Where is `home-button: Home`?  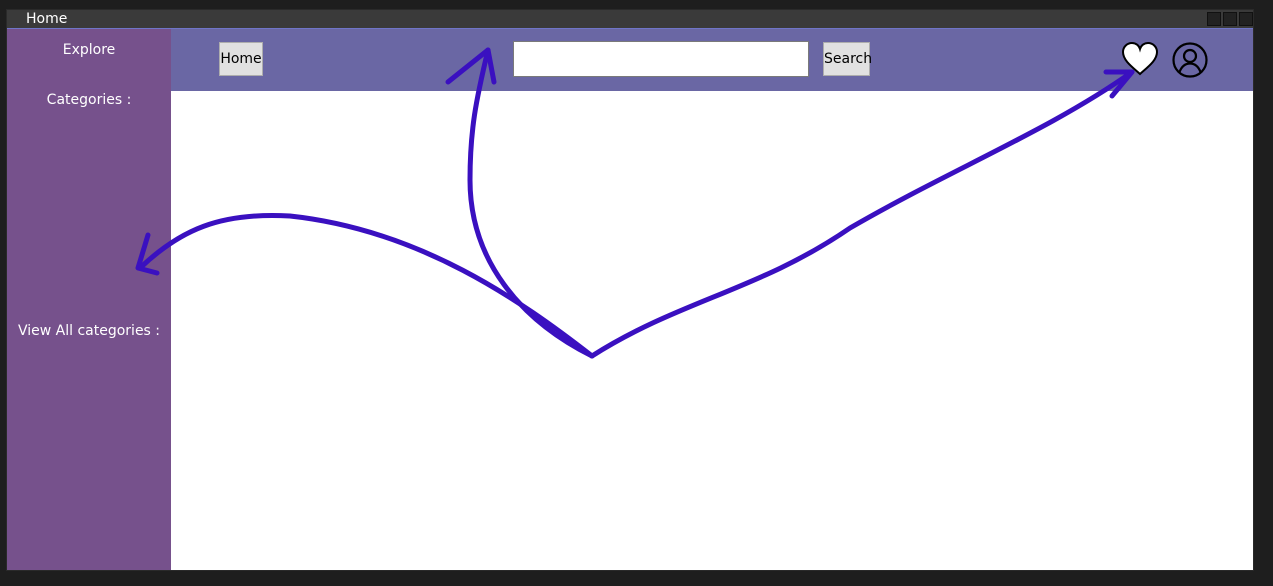 home-button: Home is located at coordinates (241, 59).